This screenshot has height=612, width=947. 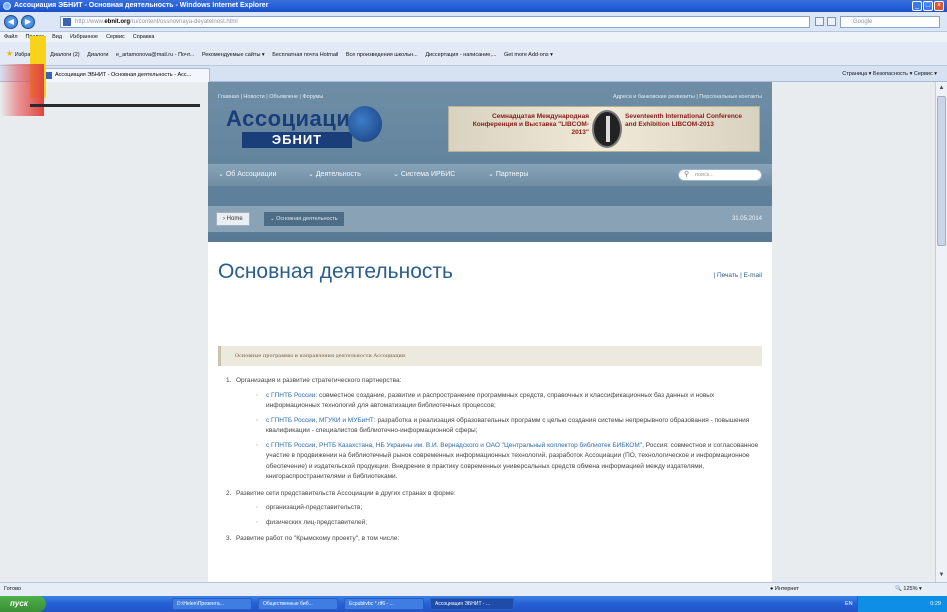 What do you see at coordinates (22, 90) in the screenshot?
I see `slide-decoration-red` at bounding box center [22, 90].